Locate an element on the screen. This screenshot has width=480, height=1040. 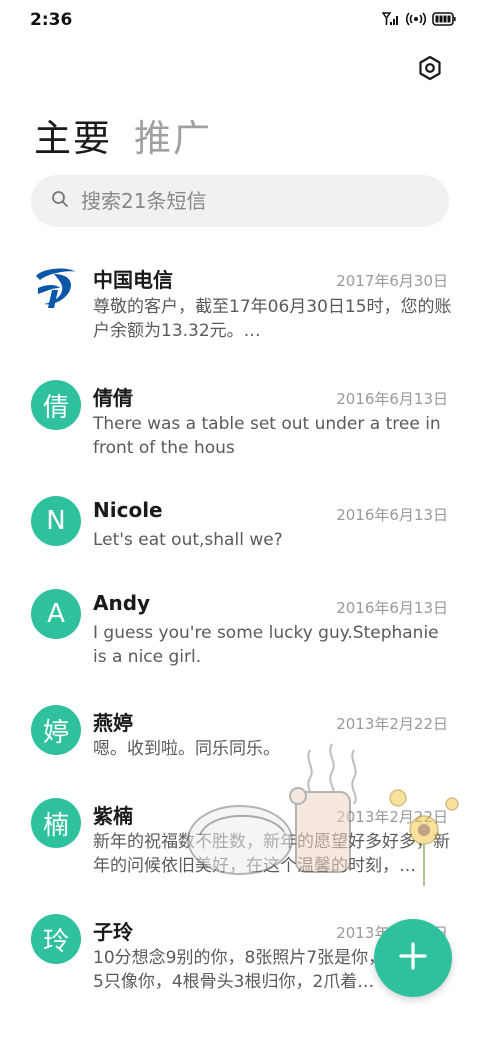
search-icon is located at coordinates (66, 201).